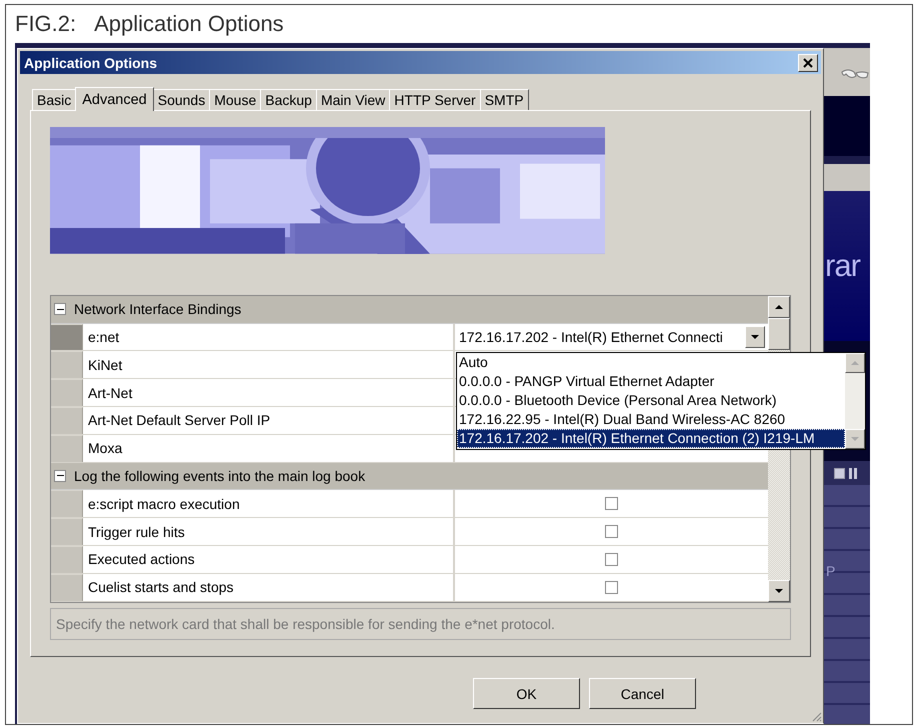 This screenshot has height=727, width=919. What do you see at coordinates (831, 571) in the screenshot?
I see `background-text: P` at bounding box center [831, 571].